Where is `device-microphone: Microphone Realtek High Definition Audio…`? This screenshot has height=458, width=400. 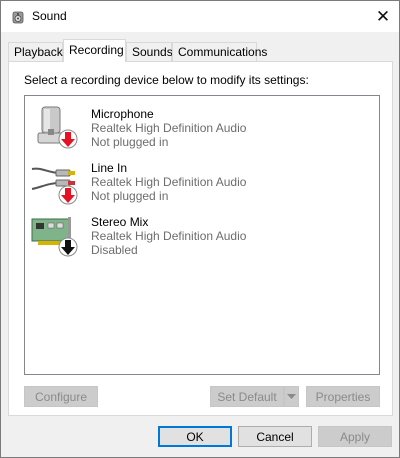
device-microphone: Microphone Realtek High Definition Audio… is located at coordinates (177, 129).